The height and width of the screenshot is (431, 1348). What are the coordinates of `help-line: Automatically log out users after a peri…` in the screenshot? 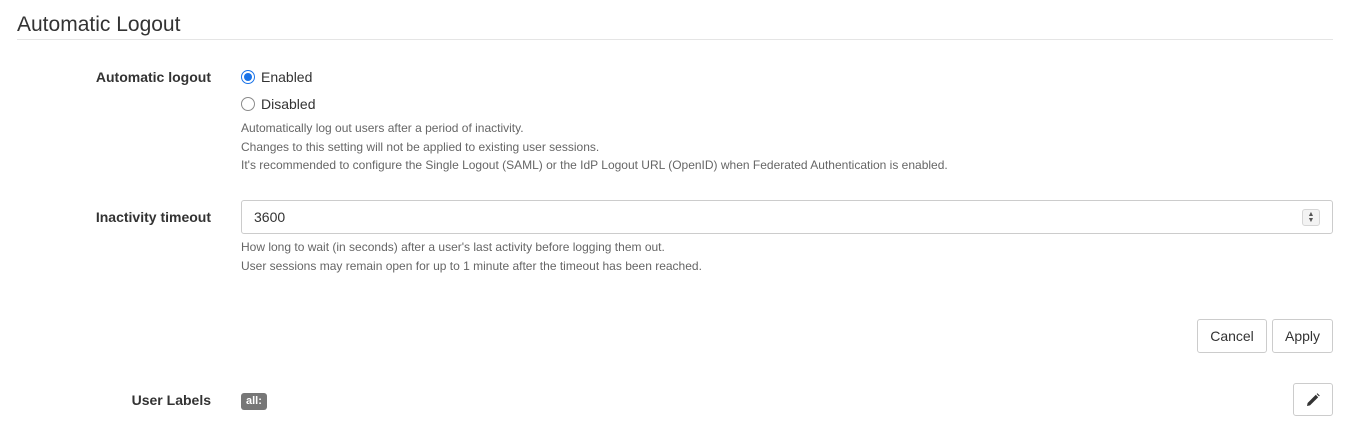 It's located at (382, 128).